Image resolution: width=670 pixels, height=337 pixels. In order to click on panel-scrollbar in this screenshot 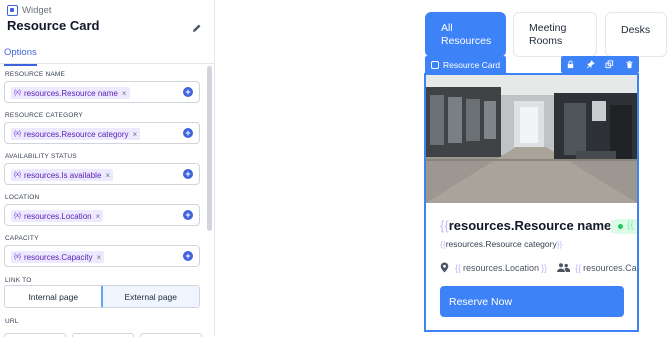, I will do `click(209, 148)`.